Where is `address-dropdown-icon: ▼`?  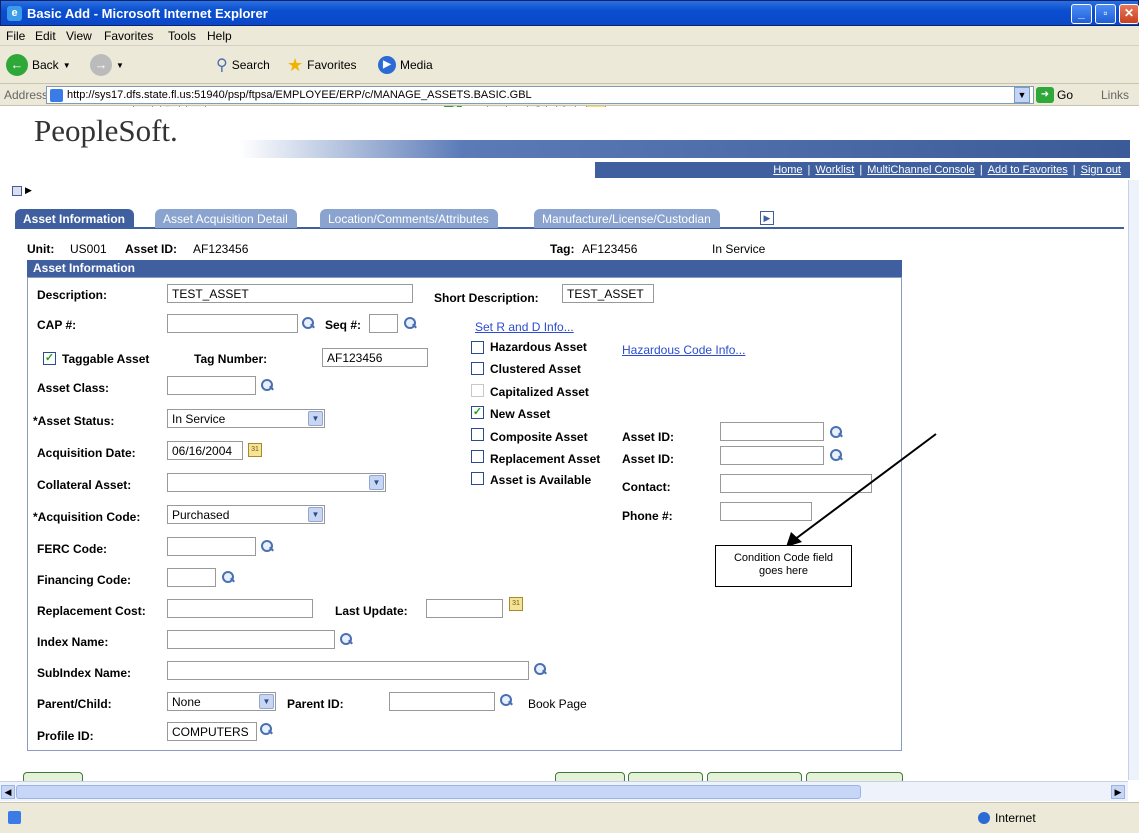
address-dropdown-icon: ▼ is located at coordinates (1022, 95).